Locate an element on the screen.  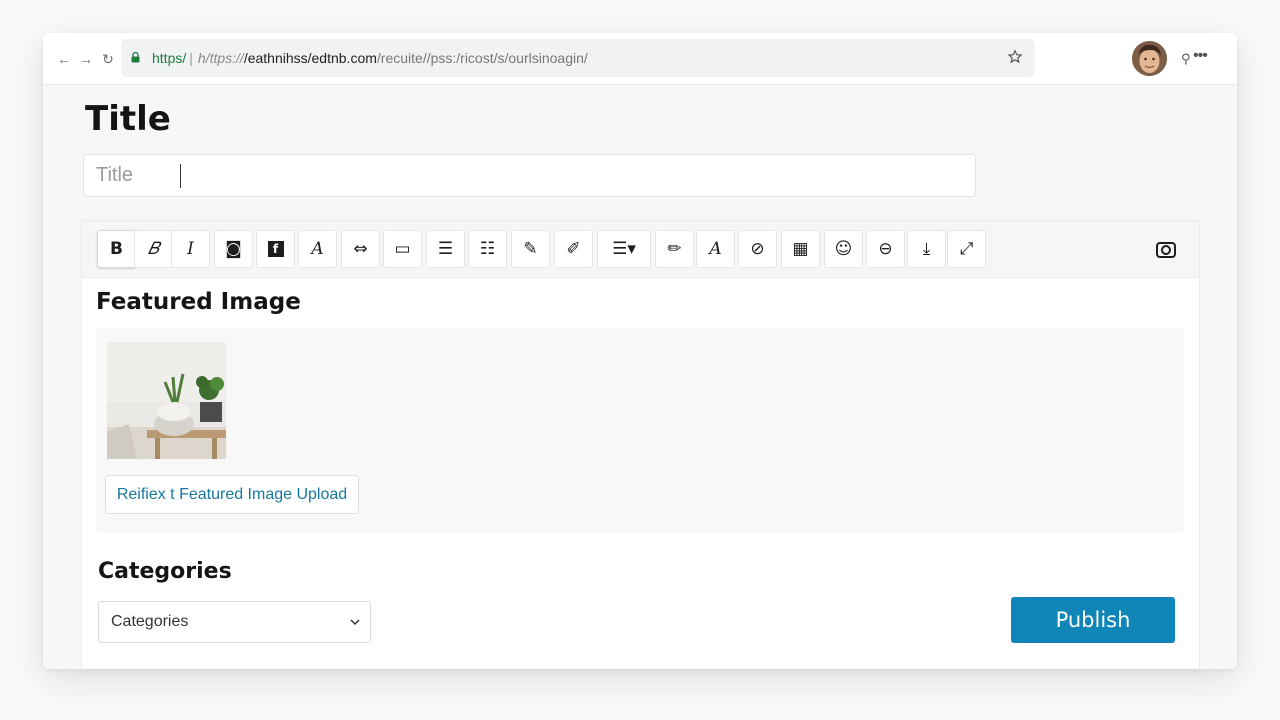
highlight-icon: ✎ is located at coordinates (530, 249).